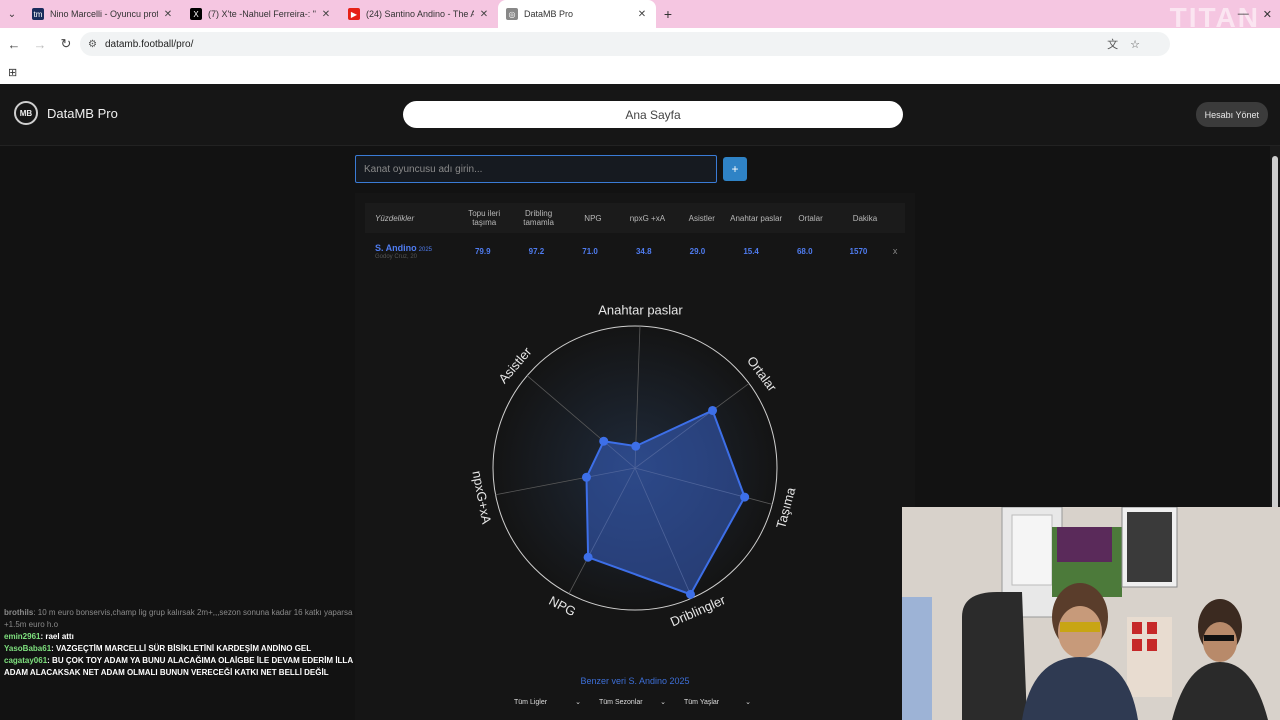 The width and height of the screenshot is (1280, 720). I want to click on filter-select: Tüm Sezonlar ⌄, so click(632, 702).